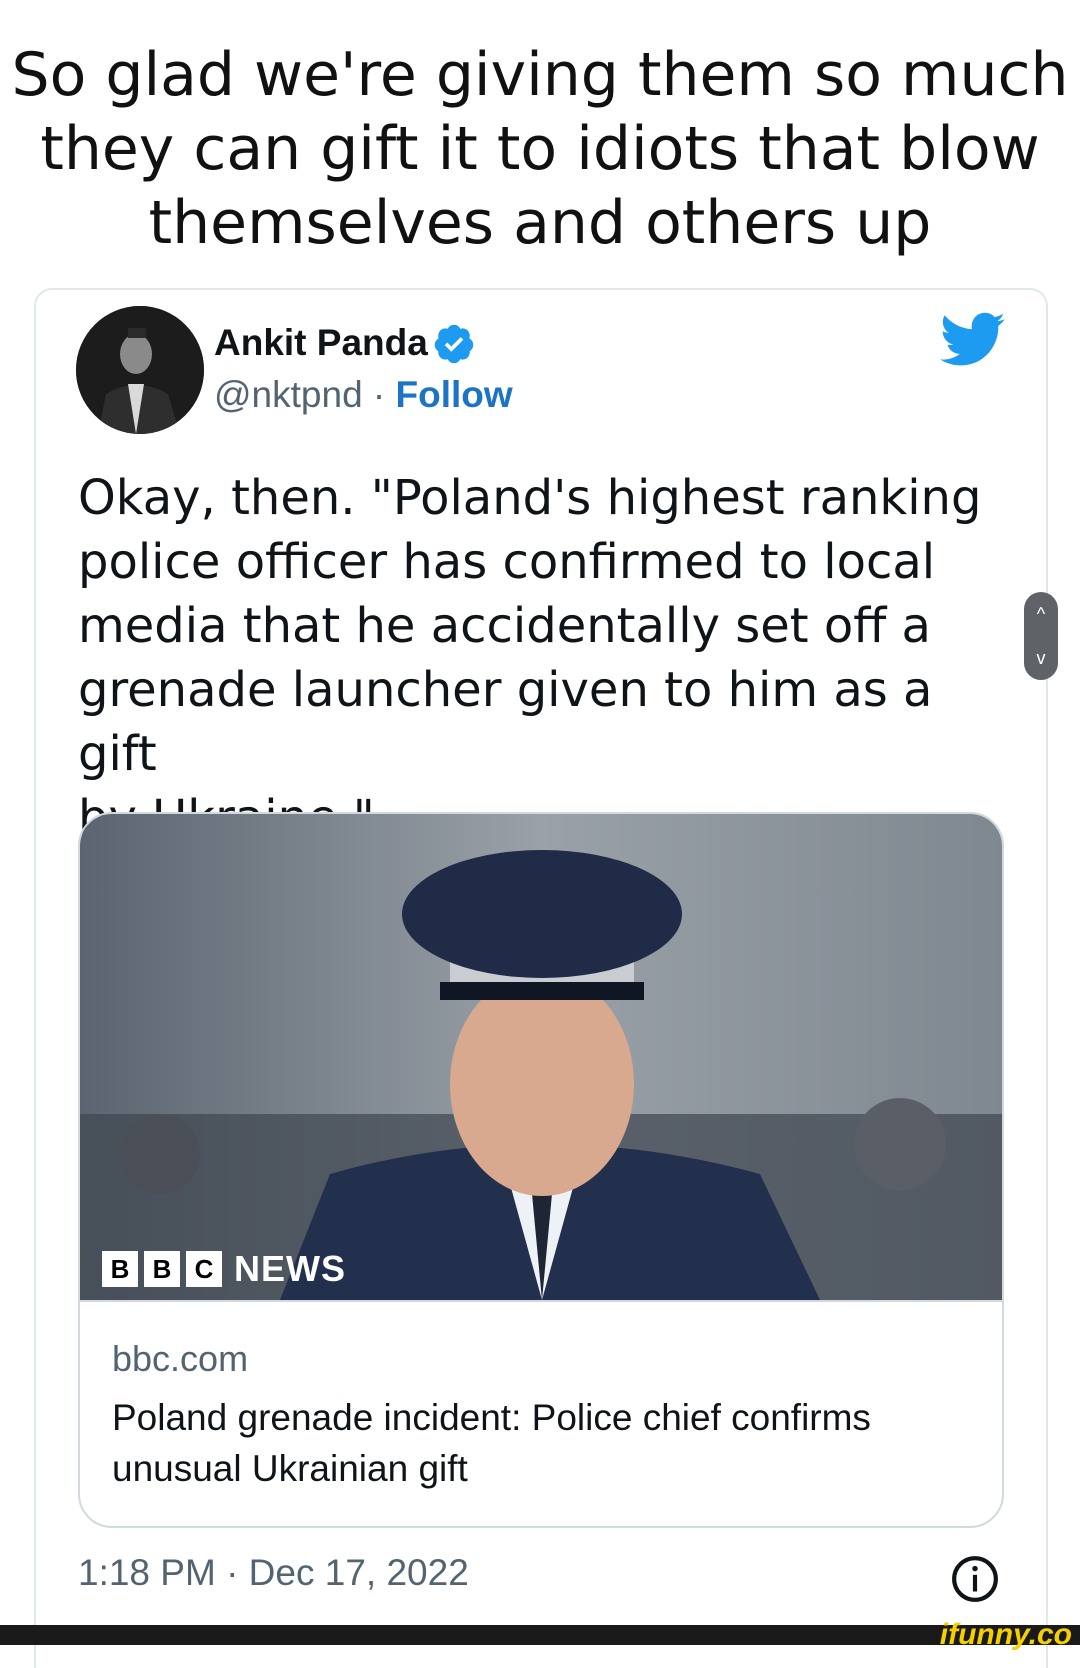  I want to click on author-avatar, so click(140, 370).